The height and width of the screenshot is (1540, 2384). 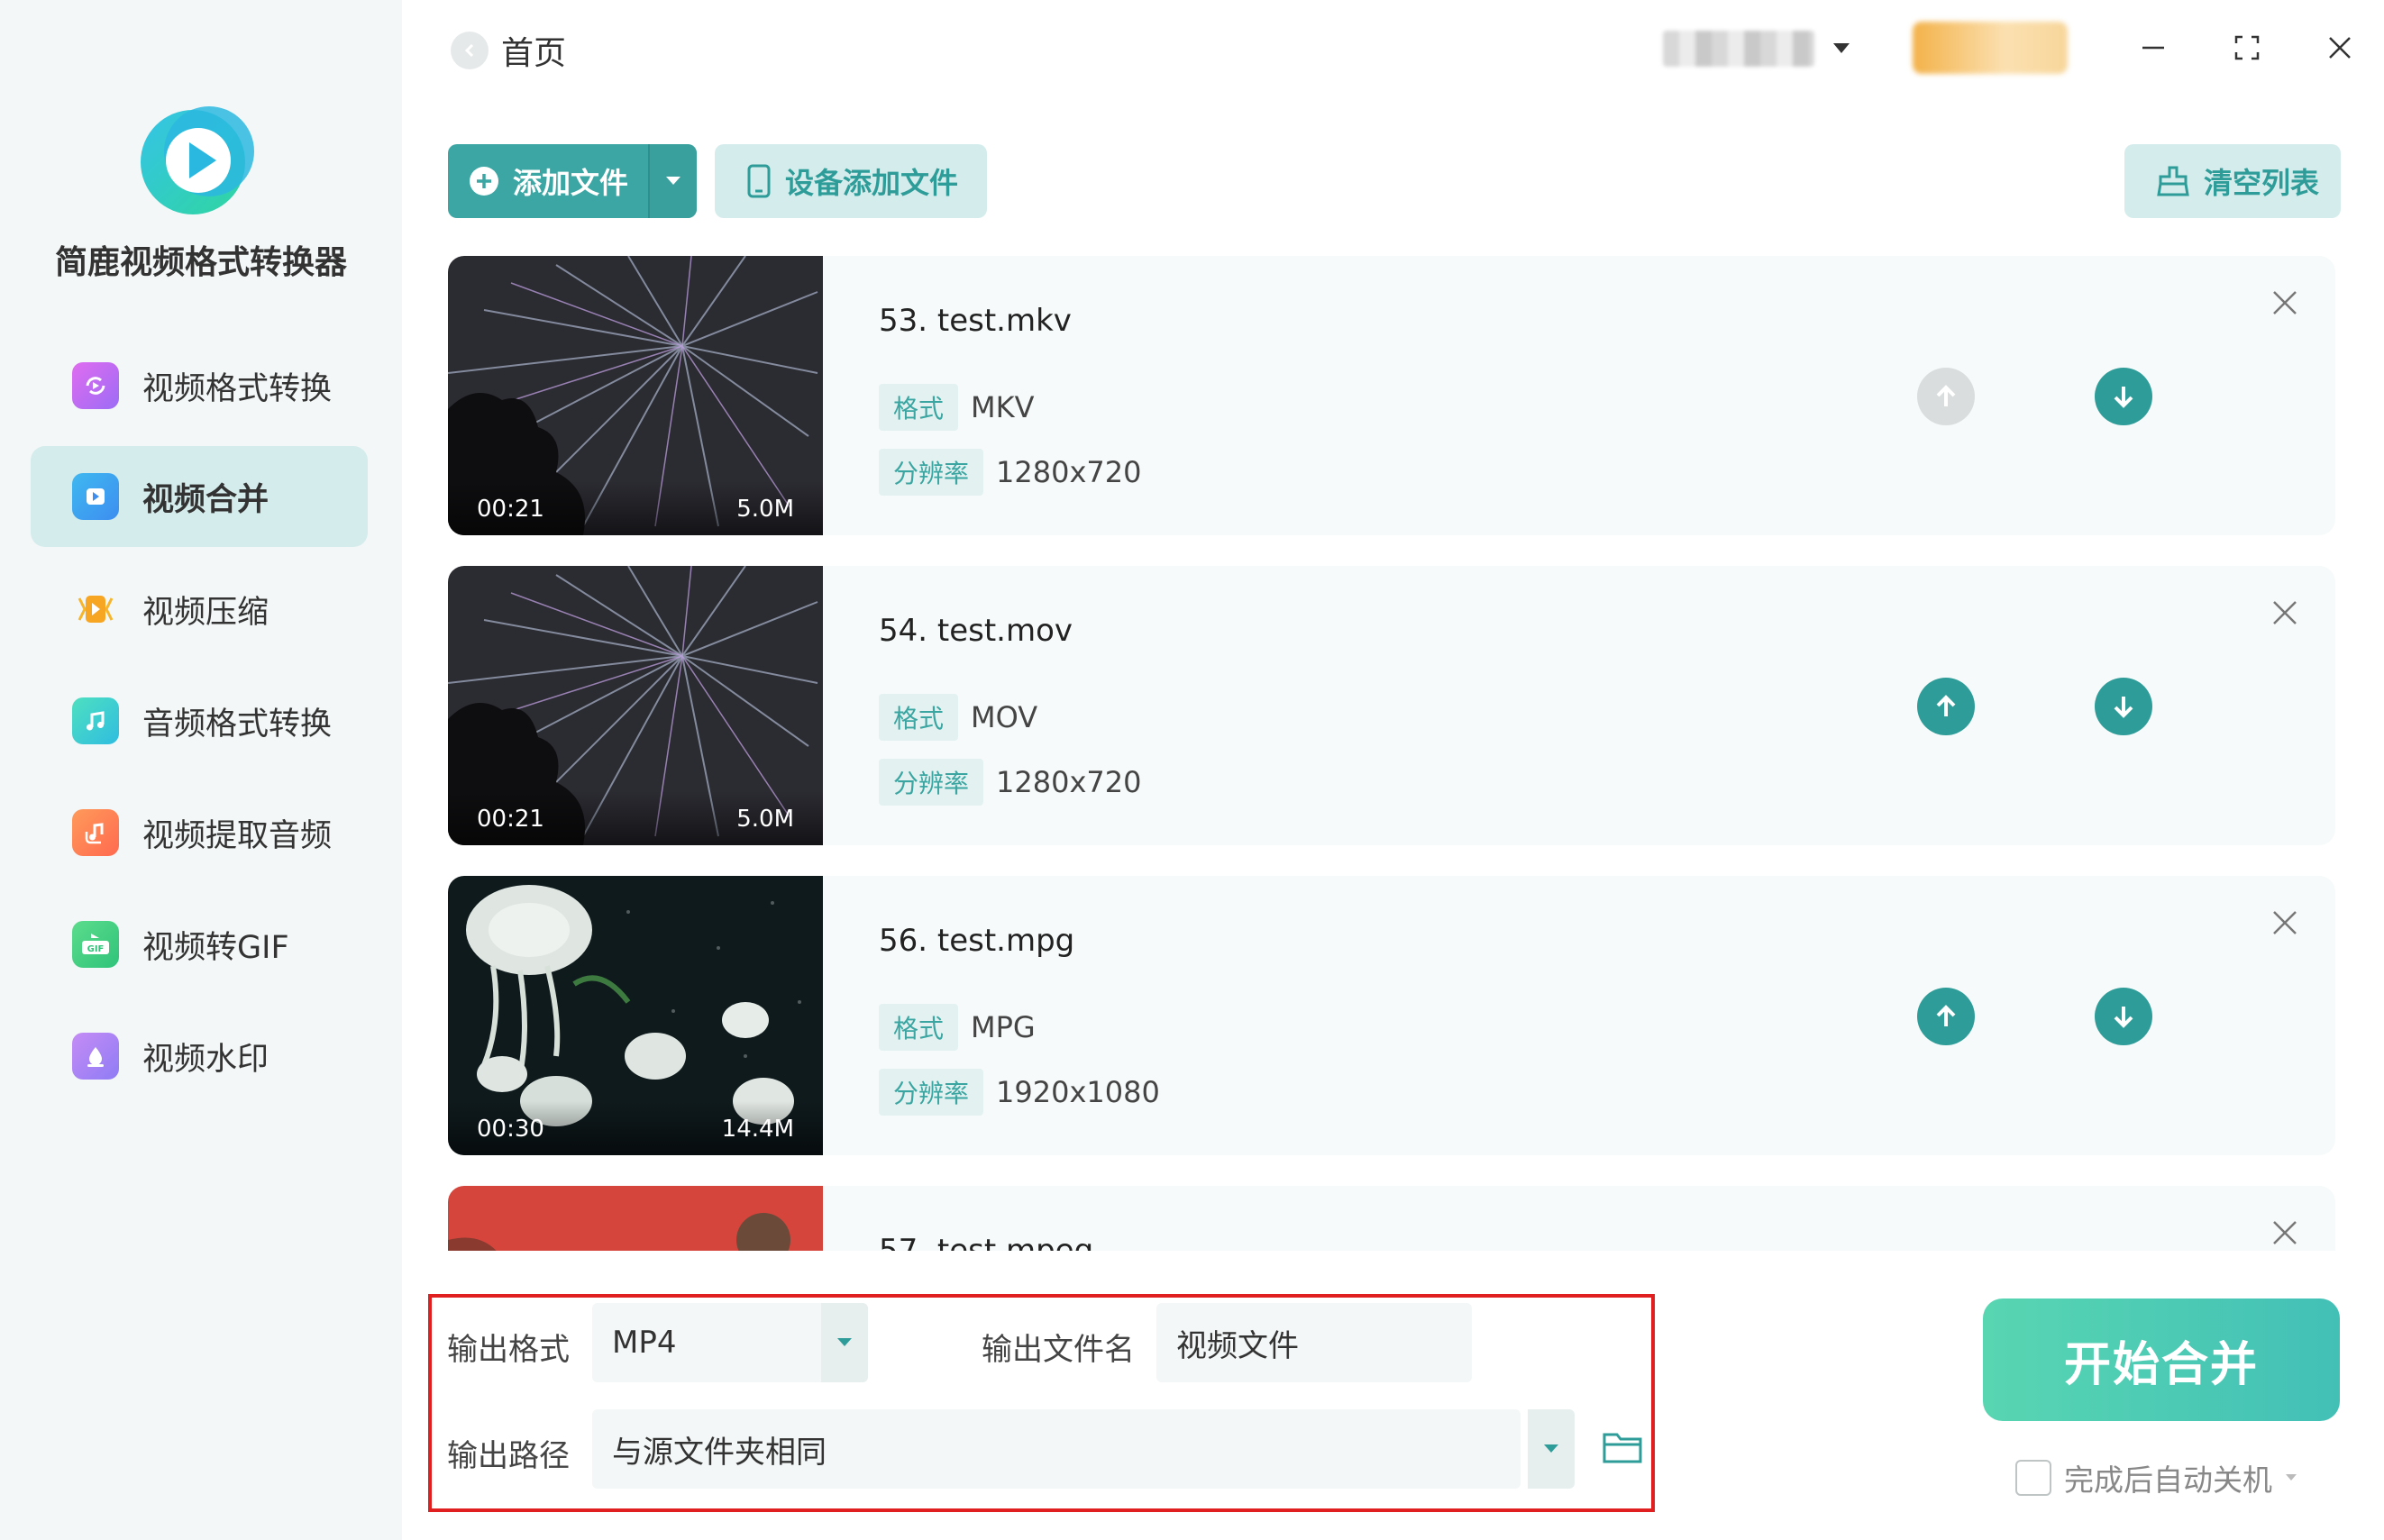 What do you see at coordinates (636, 1218) in the screenshot?
I see `video-thumbnail` at bounding box center [636, 1218].